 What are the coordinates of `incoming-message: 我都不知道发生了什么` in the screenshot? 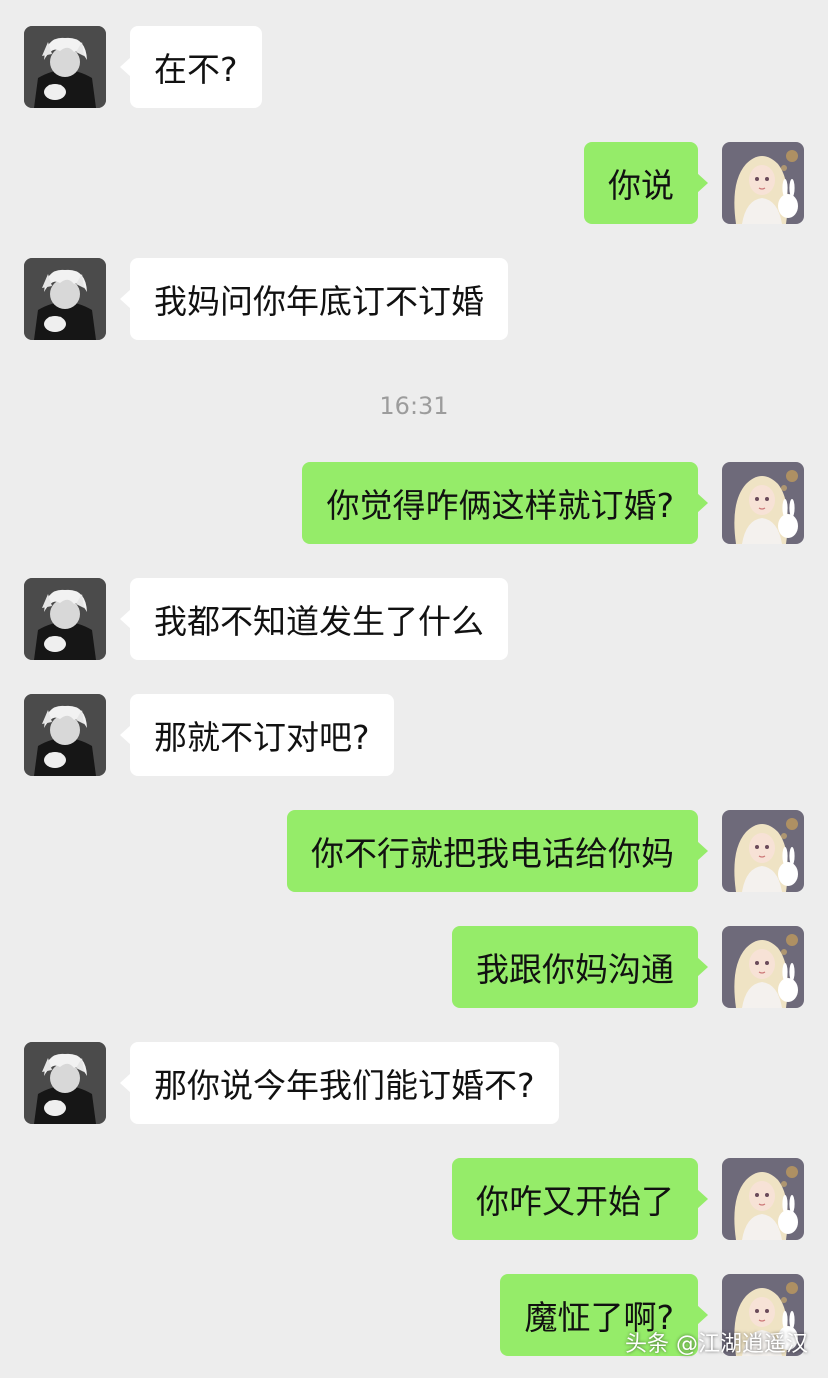 It's located at (314, 619).